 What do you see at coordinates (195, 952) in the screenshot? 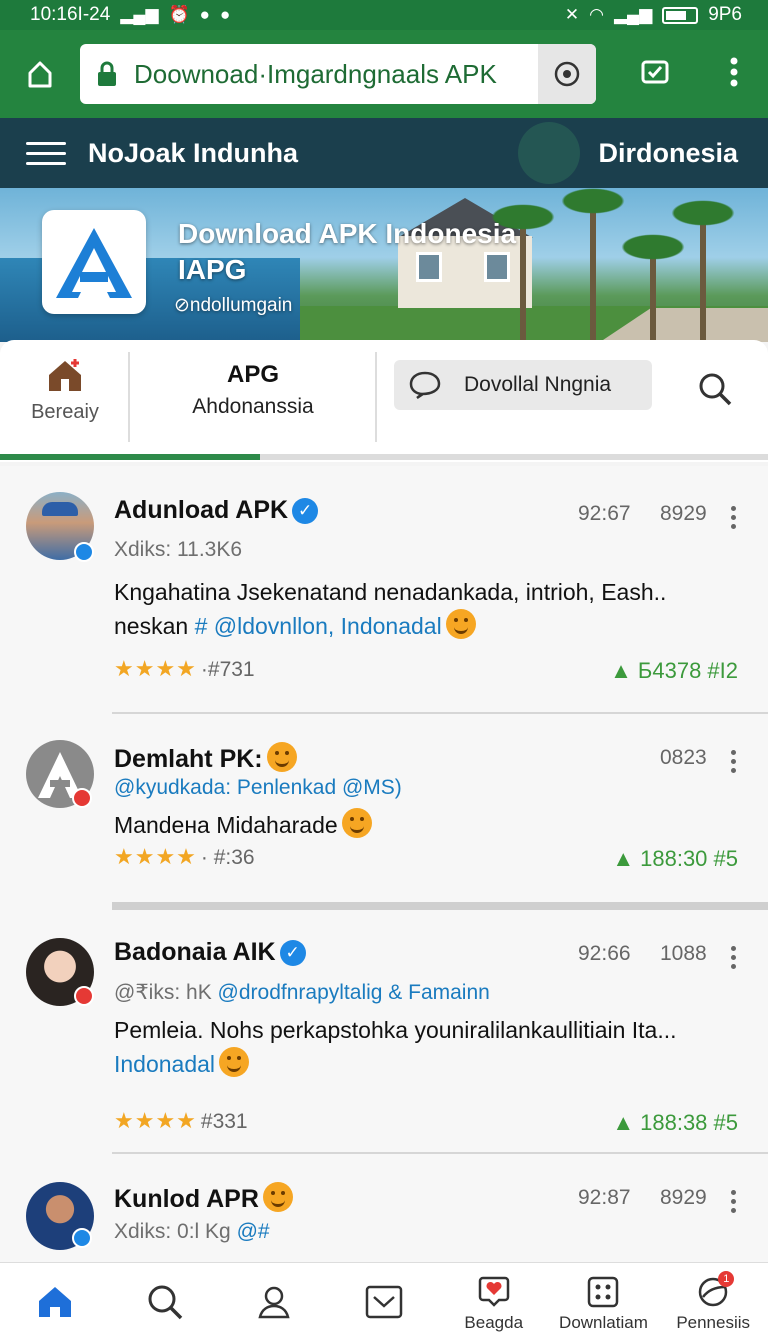
I see `post-author-name: Badonaia AIK` at bounding box center [195, 952].